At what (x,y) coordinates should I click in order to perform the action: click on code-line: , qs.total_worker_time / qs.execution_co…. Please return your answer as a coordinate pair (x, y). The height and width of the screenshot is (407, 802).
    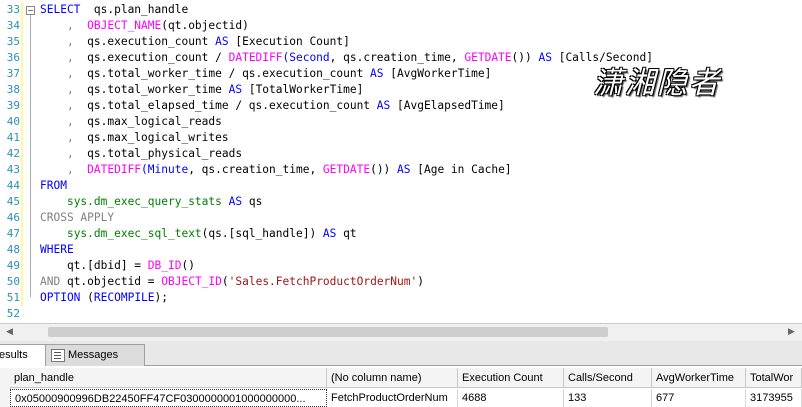
    Looking at the image, I should click on (265, 74).